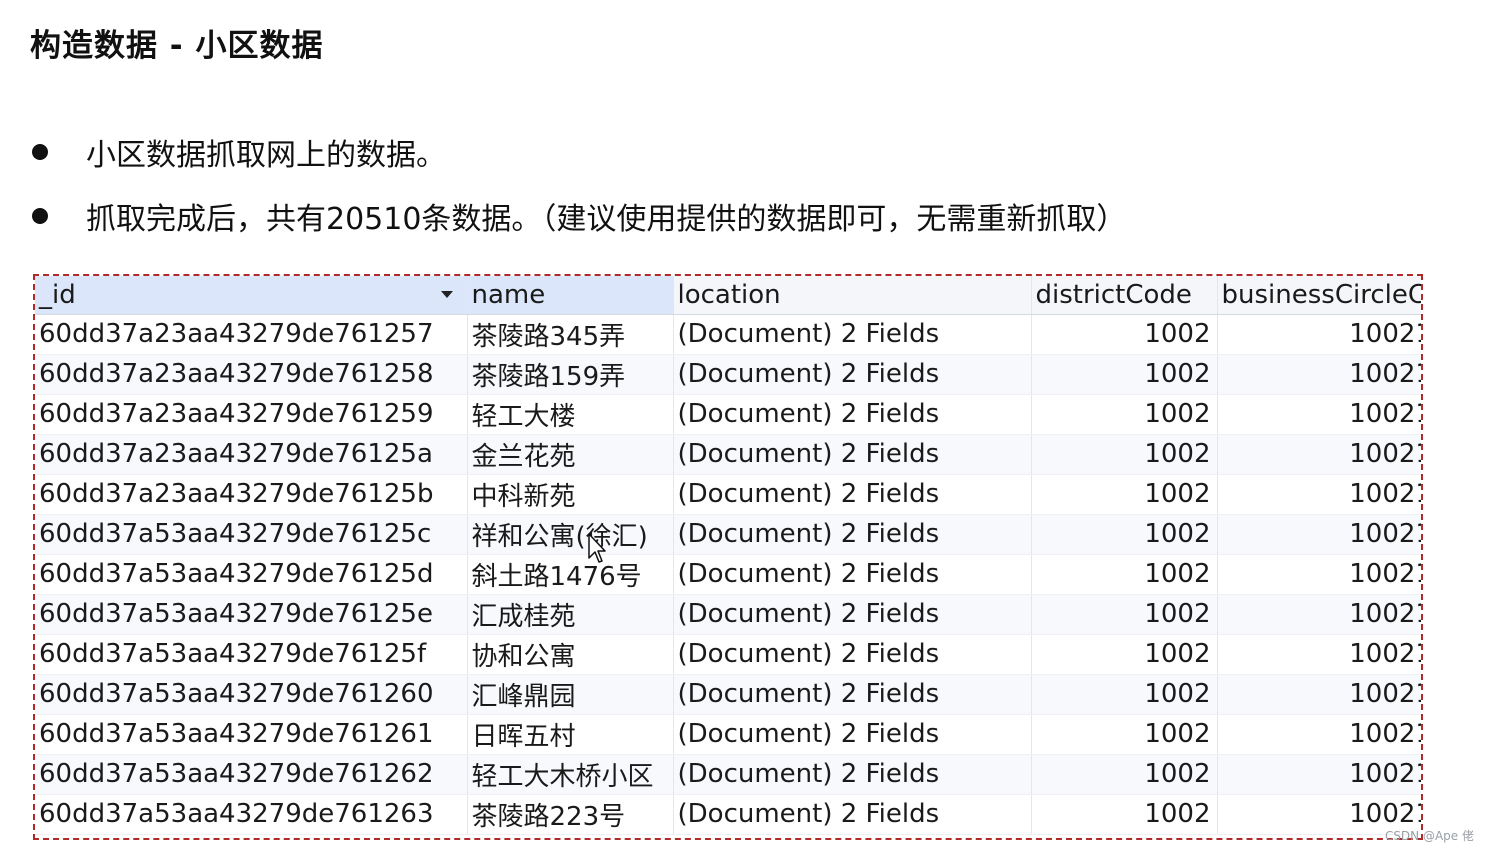 This screenshot has width=1488, height=852. What do you see at coordinates (570, 334) in the screenshot?
I see `cell-name: 茶陵路345弄` at bounding box center [570, 334].